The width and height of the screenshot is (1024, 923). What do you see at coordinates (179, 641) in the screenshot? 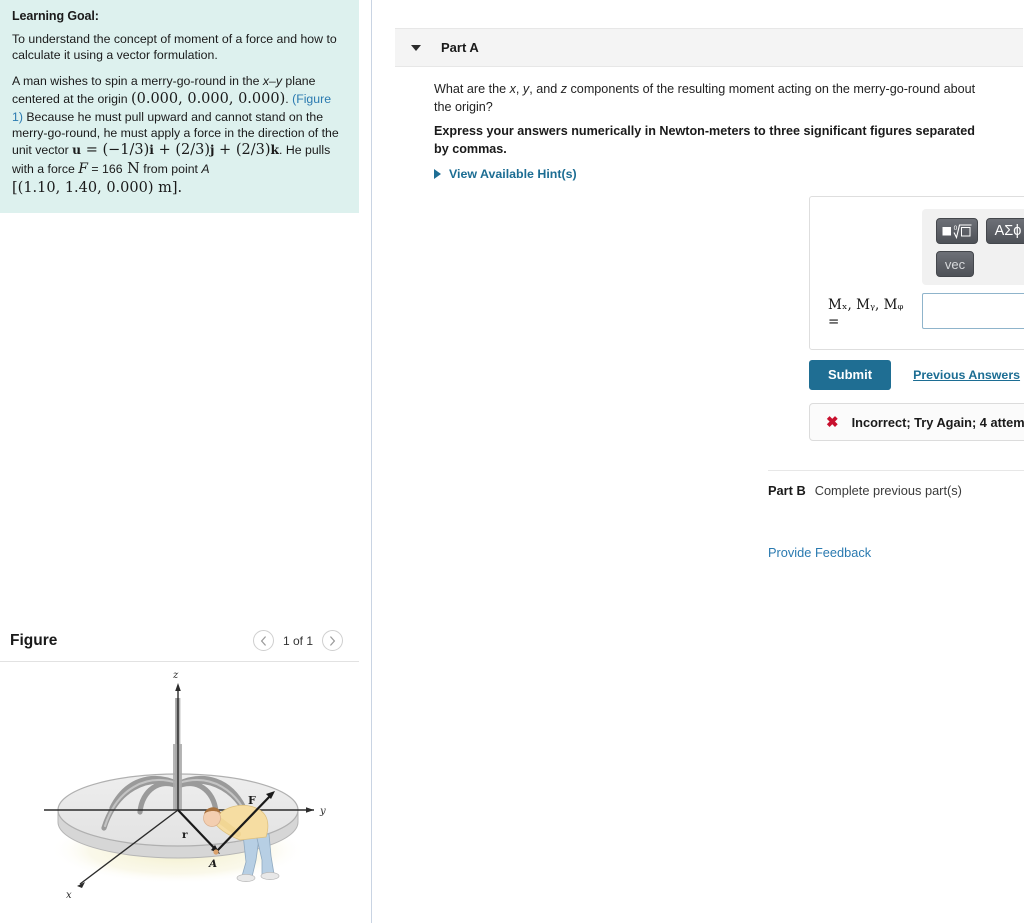
I see `figure-header: Figure 1 of 1` at bounding box center [179, 641].